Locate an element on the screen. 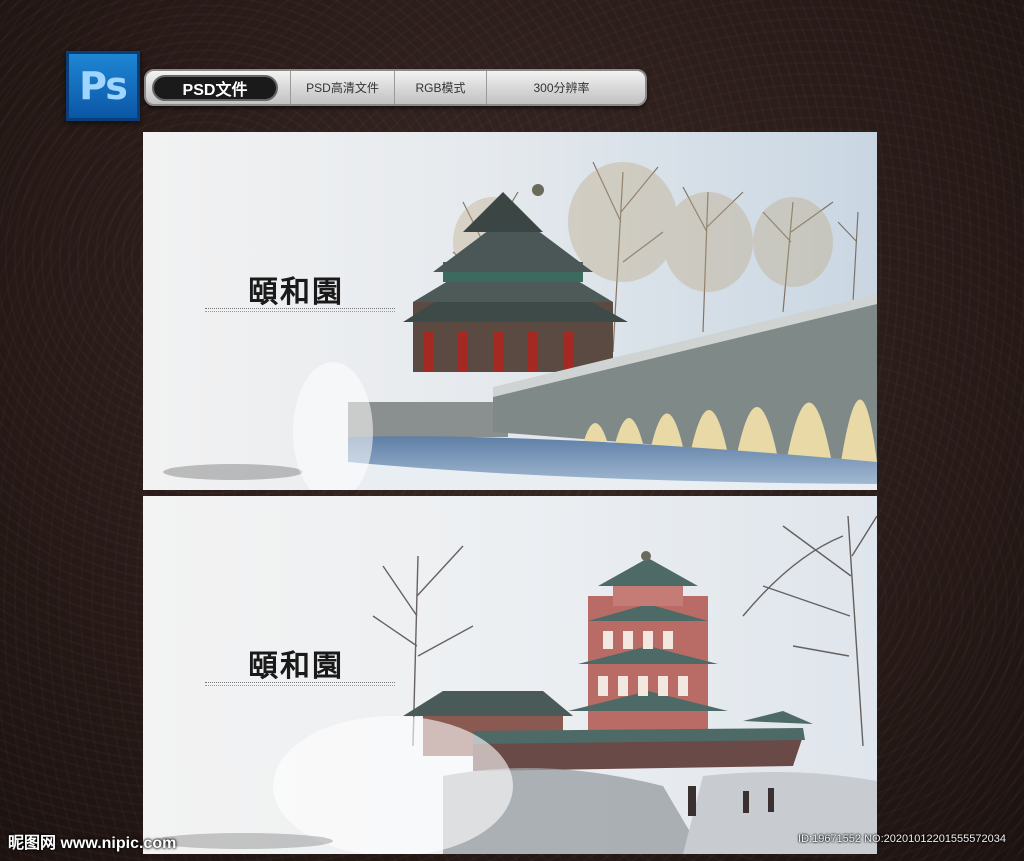 The height and width of the screenshot is (861, 1024). info-rgb-mode: RGB模式 is located at coordinates (440, 87).